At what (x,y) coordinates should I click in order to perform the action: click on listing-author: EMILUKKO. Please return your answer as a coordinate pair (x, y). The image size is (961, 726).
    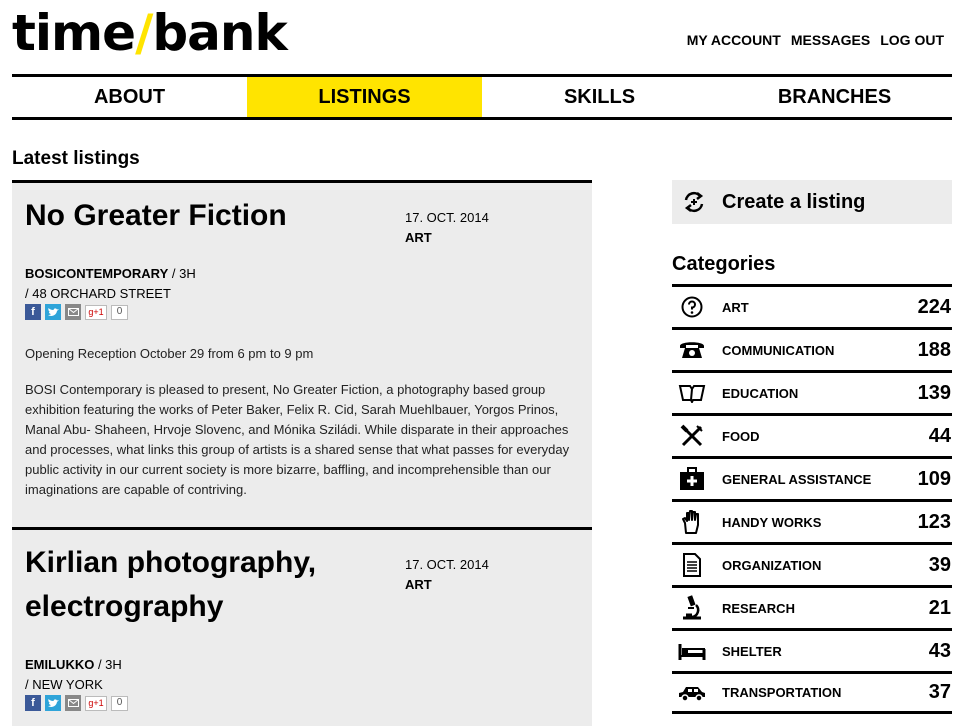
    Looking at the image, I should click on (59, 664).